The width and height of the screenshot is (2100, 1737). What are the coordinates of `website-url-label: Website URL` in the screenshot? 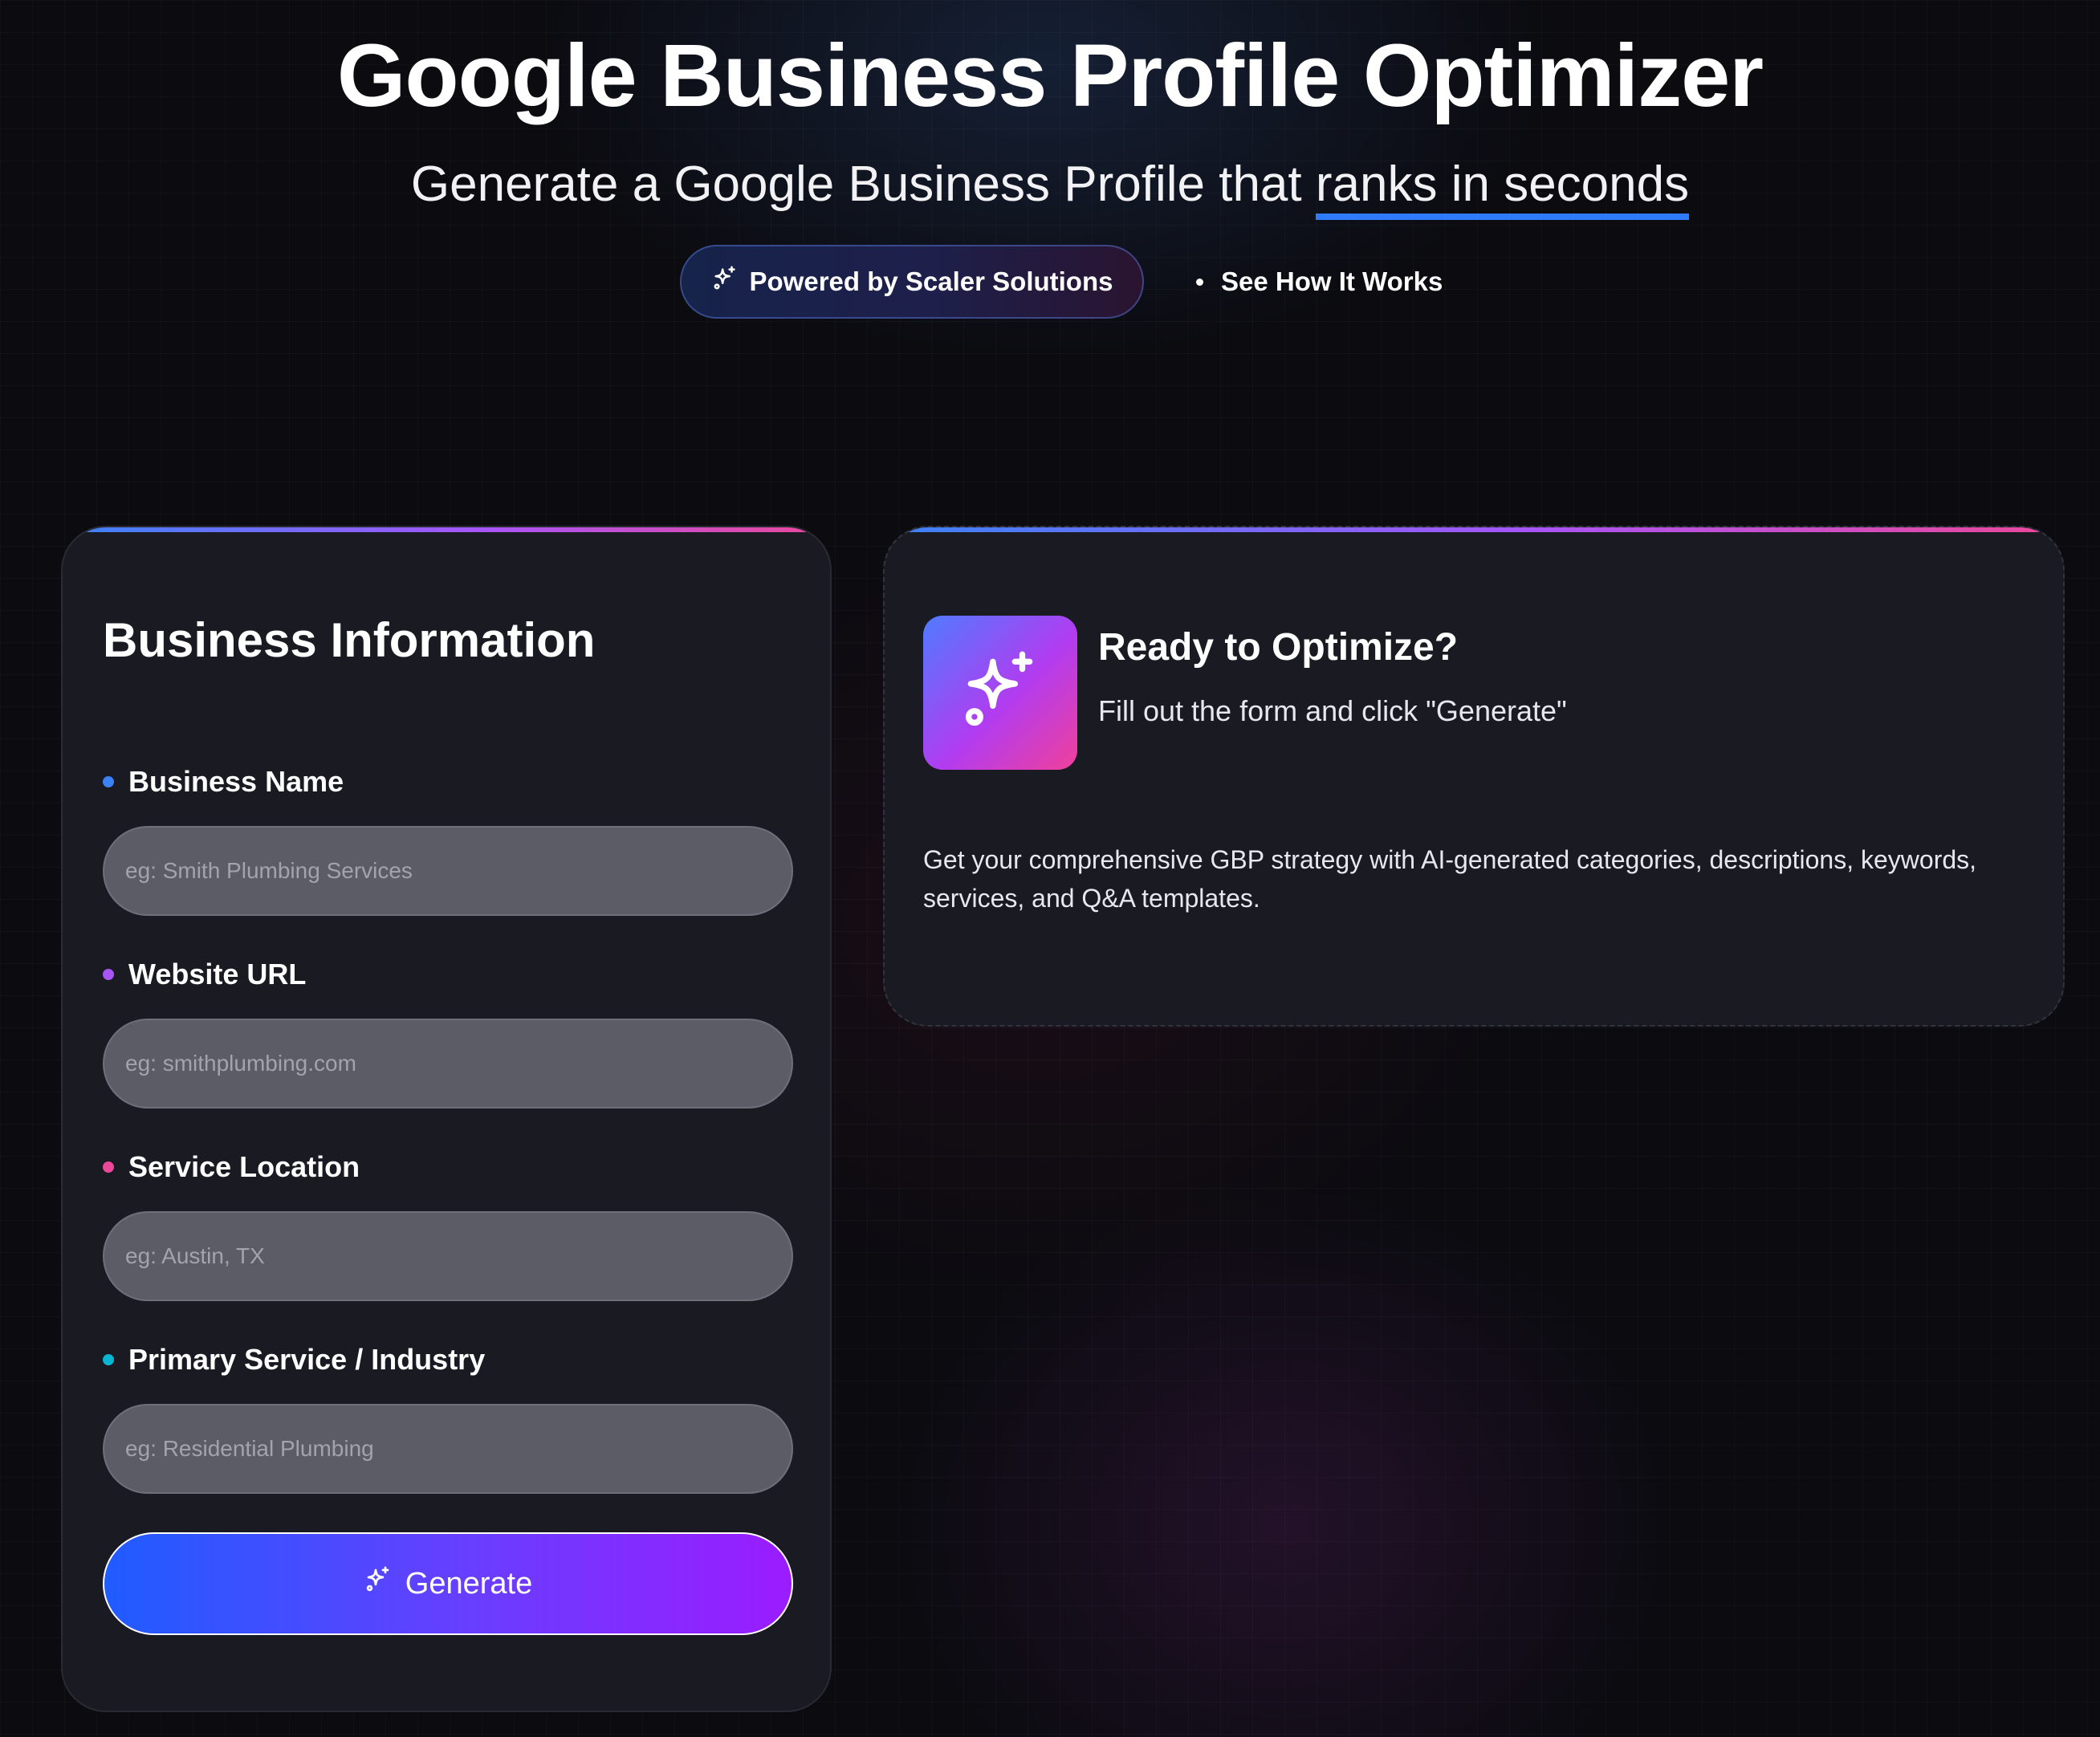 It's located at (204, 975).